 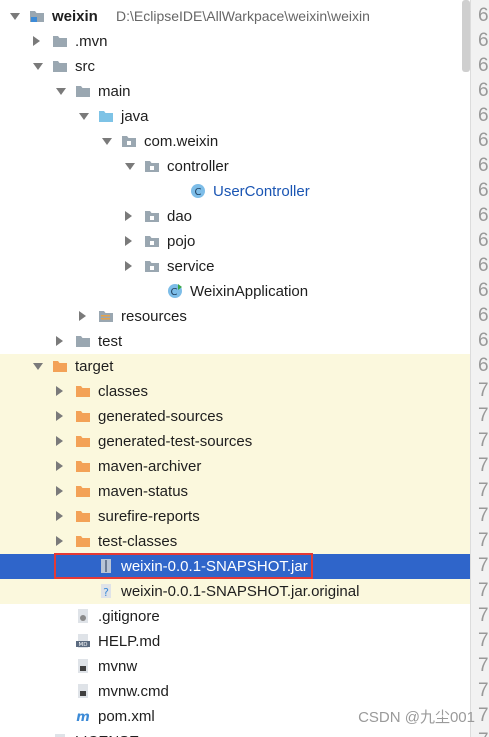 What do you see at coordinates (235, 116) in the screenshot?
I see `tree-row: java` at bounding box center [235, 116].